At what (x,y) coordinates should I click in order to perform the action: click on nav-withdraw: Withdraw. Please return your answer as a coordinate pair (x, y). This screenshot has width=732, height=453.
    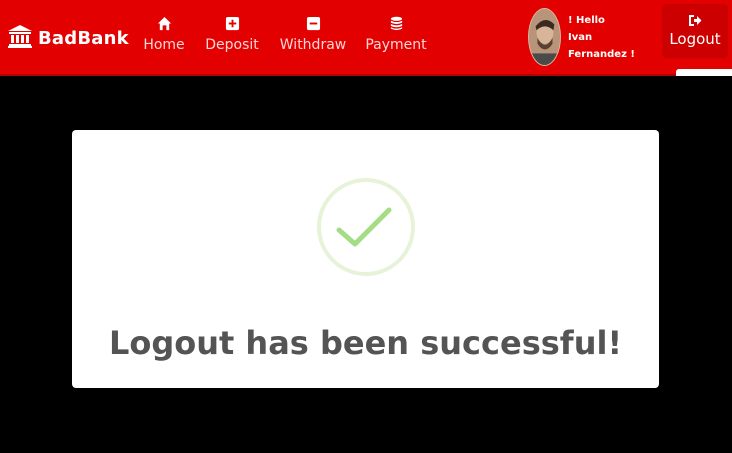
    Looking at the image, I should click on (313, 38).